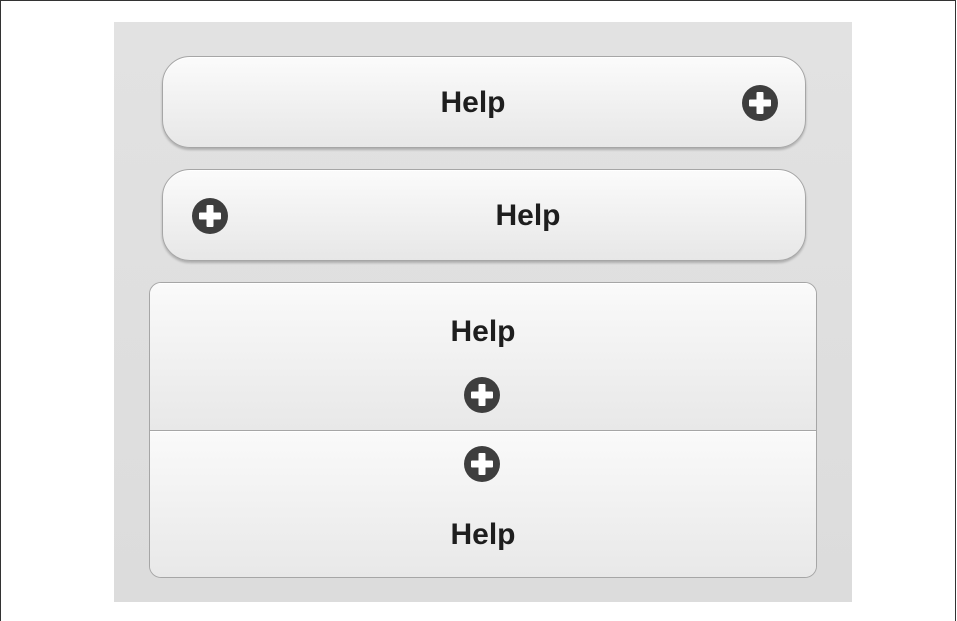  I want to click on help-button-icon-right: Help, so click(484, 102).